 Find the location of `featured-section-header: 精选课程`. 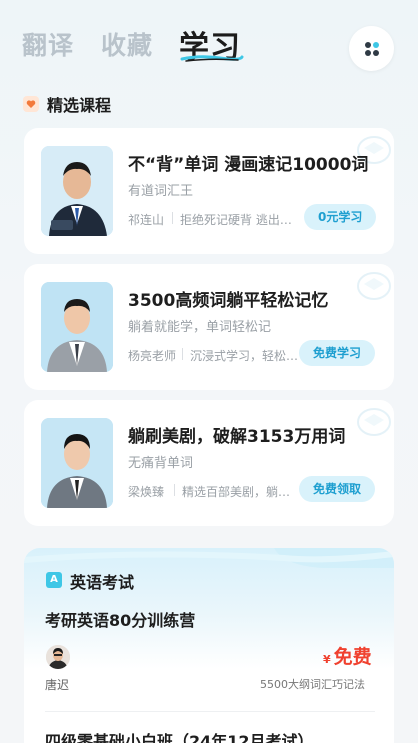

featured-section-header: 精选课程 is located at coordinates (67, 104).